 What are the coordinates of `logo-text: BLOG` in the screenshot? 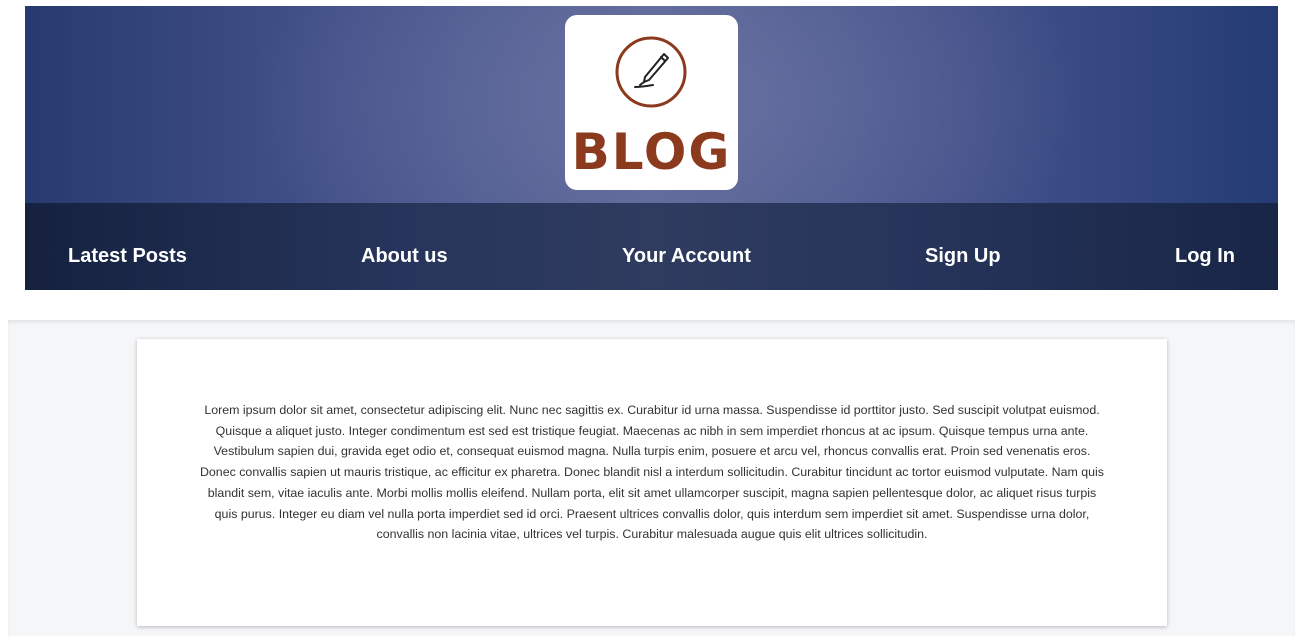 It's located at (651, 152).